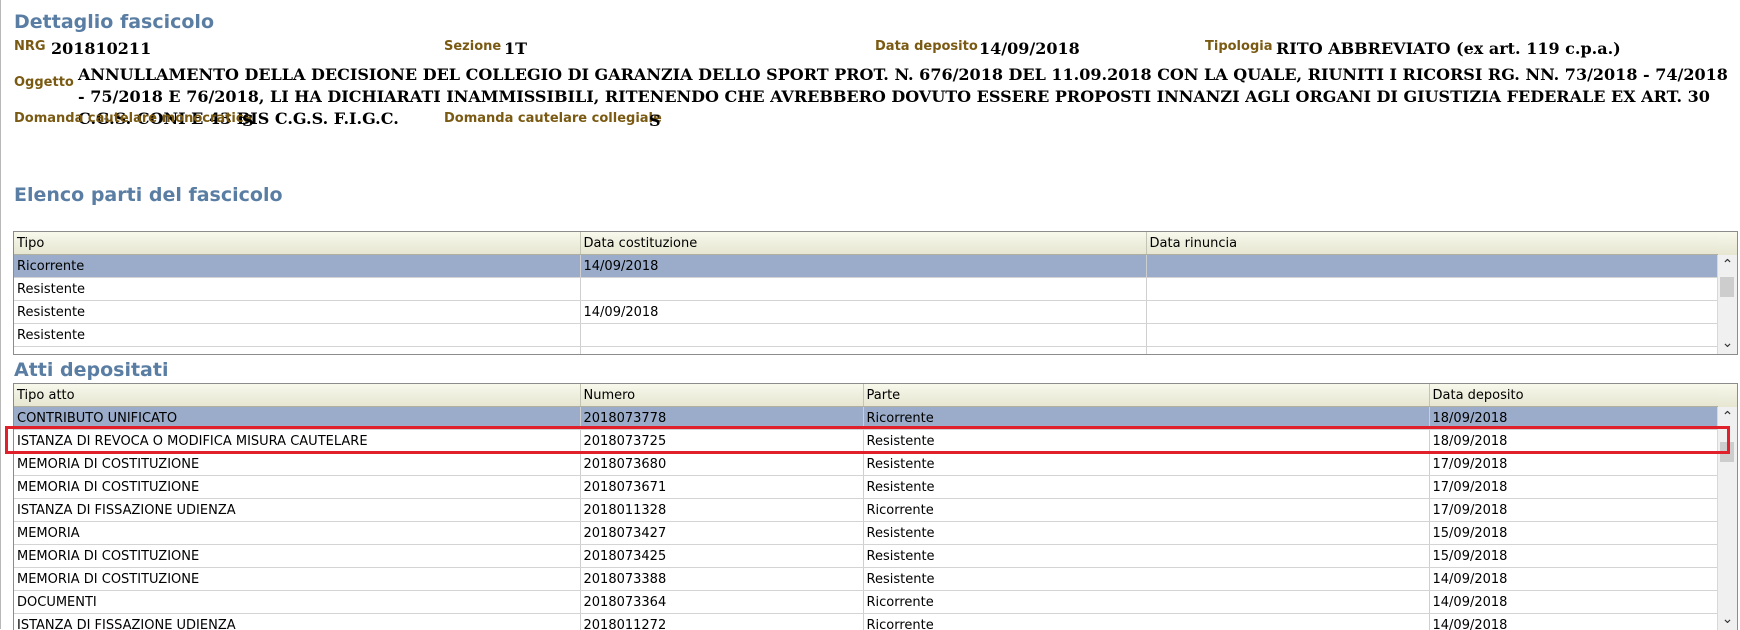 This screenshot has width=1740, height=630. I want to click on data-deposito-label: Data deposito, so click(926, 46).